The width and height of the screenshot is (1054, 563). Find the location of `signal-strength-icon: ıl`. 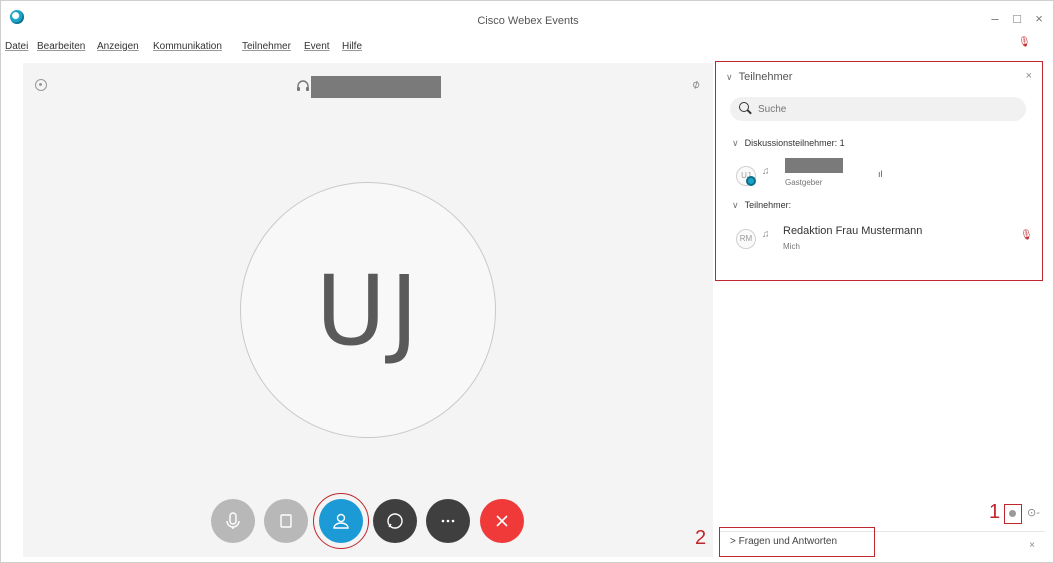

signal-strength-icon: ıl is located at coordinates (880, 174).